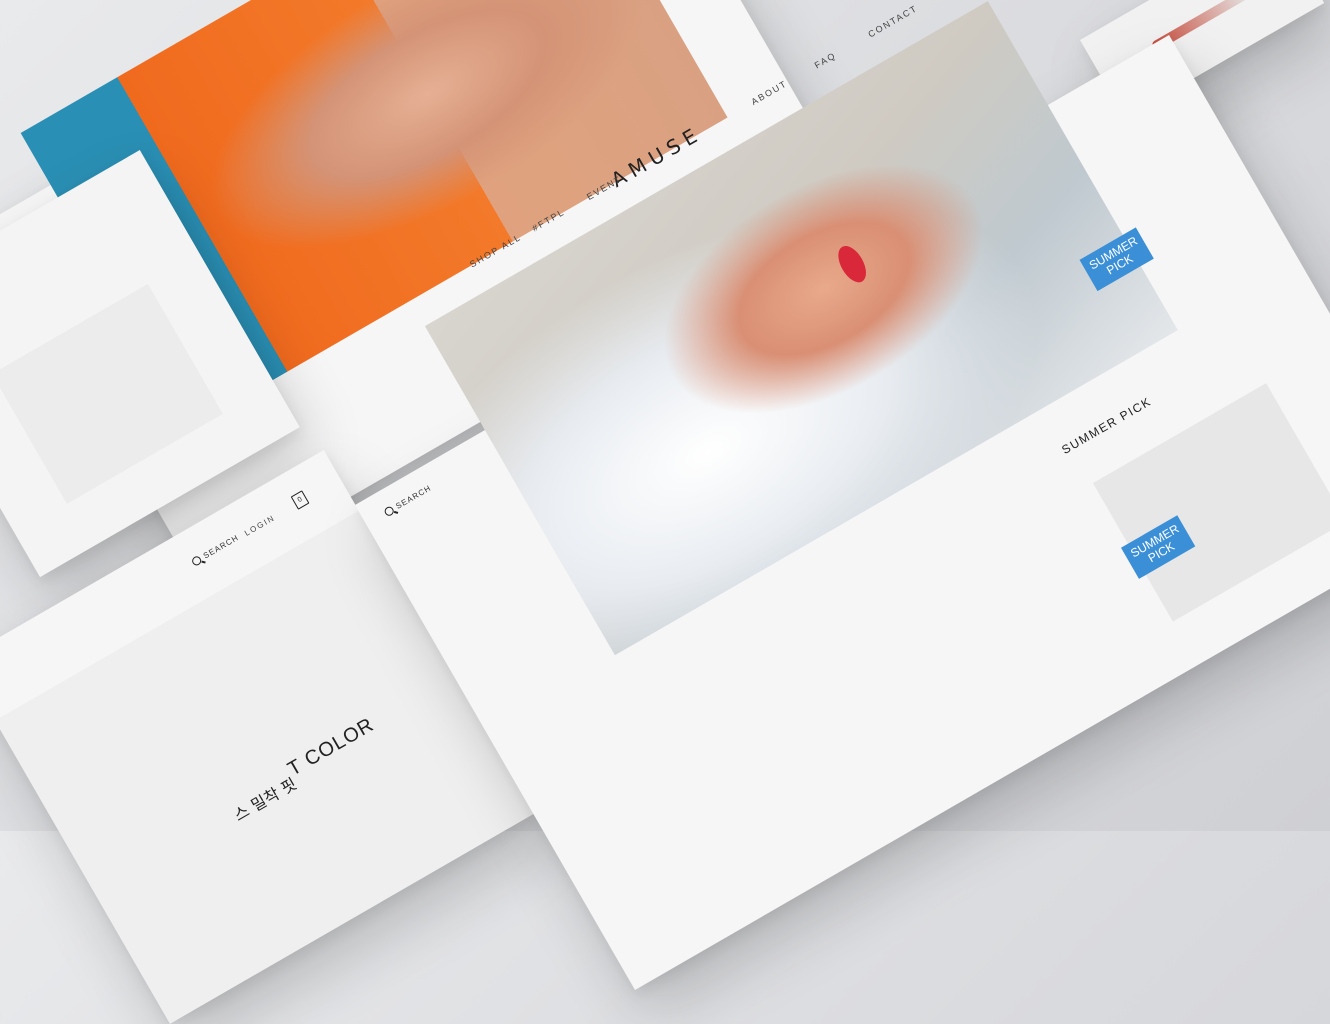 The height and width of the screenshot is (1024, 1330). I want to click on main-search-label: SEARCH, so click(413, 497).